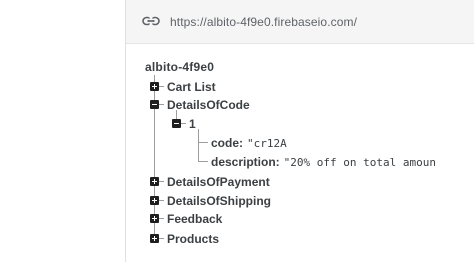 The width and height of the screenshot is (474, 262). What do you see at coordinates (154, 238) in the screenshot?
I see `expand-toggle-products` at bounding box center [154, 238].